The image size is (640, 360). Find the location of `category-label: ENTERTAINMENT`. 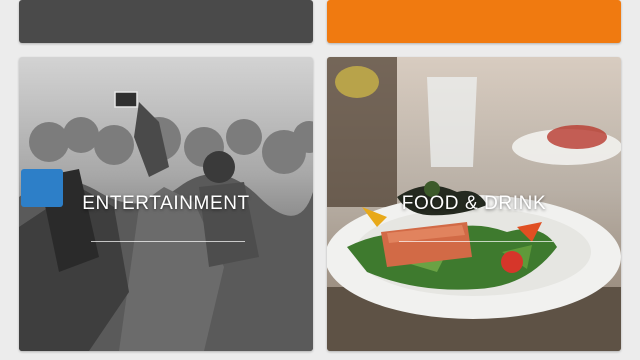

category-label: ENTERTAINMENT is located at coordinates (166, 203).